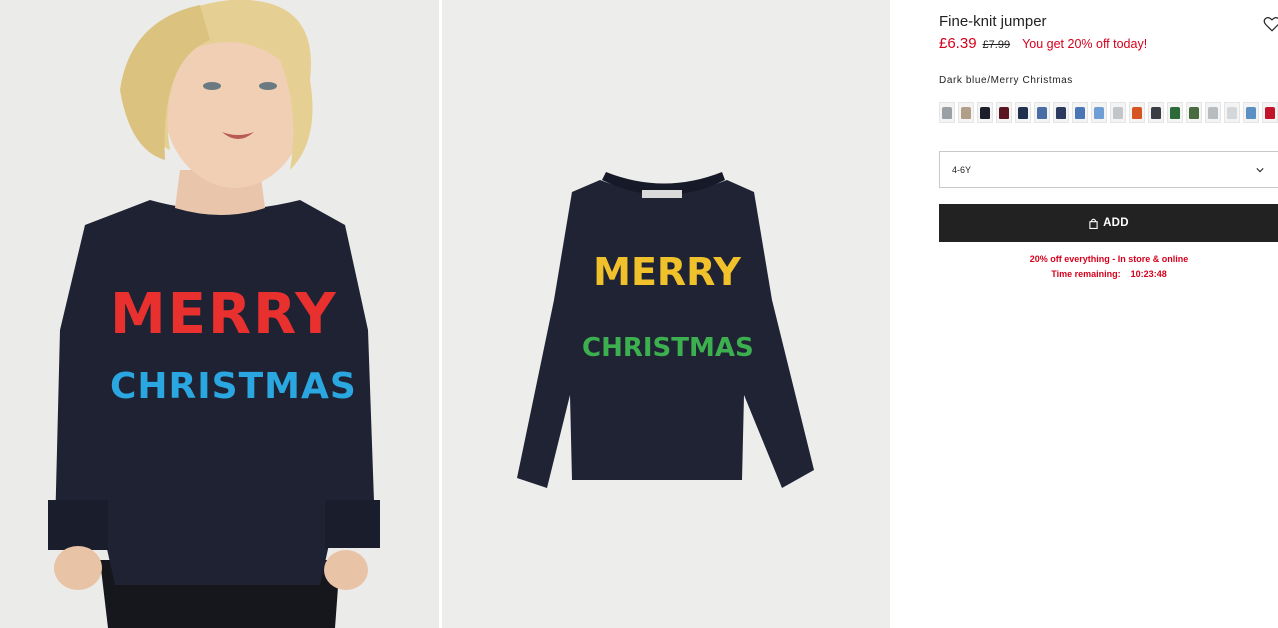  I want to click on swatch-light-grey, so click(1118, 112).